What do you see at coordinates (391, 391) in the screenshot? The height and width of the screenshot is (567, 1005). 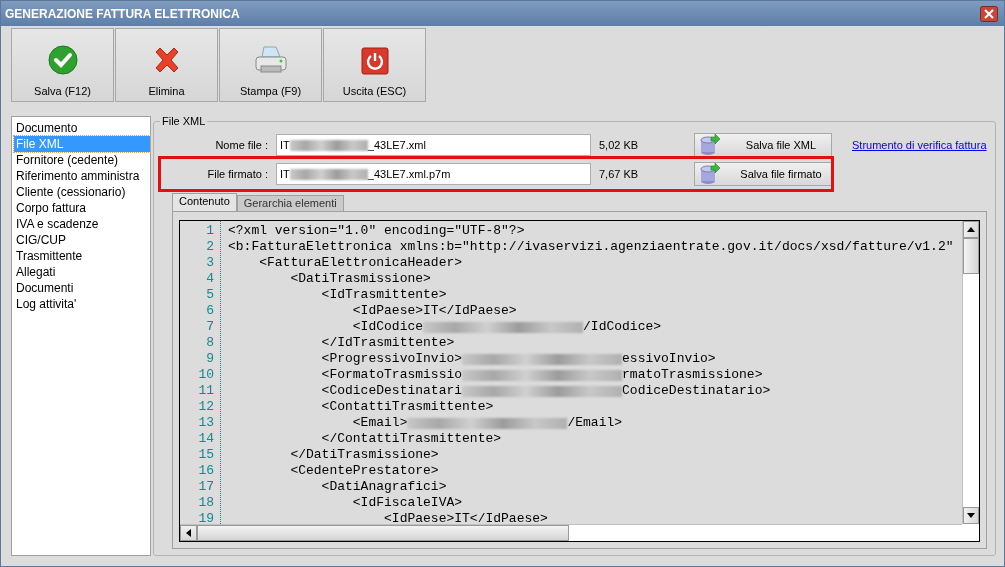 I see `code-text: <CodiceDestinatari` at bounding box center [391, 391].